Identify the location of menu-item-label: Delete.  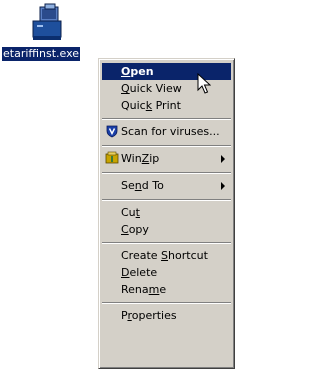
(139, 272).